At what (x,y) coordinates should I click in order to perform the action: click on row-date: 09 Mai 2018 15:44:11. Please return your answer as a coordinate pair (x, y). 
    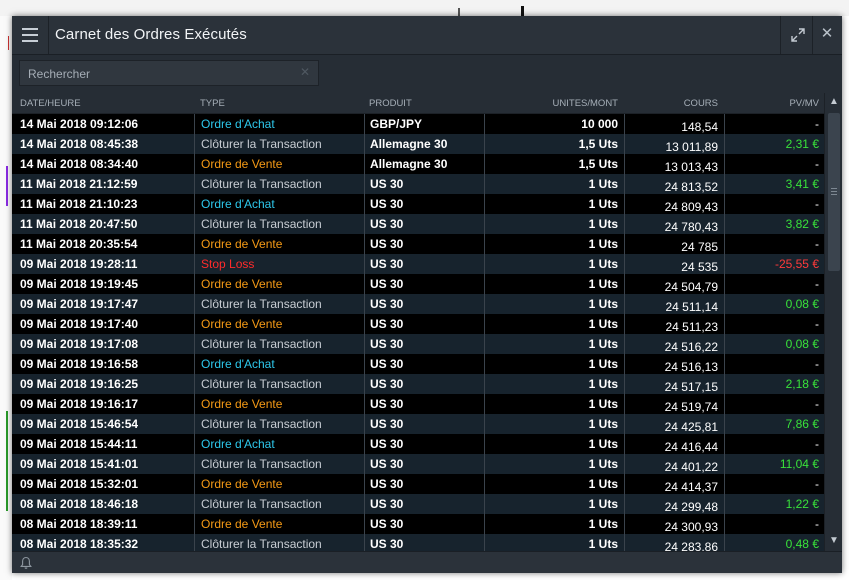
    Looking at the image, I should click on (79, 444).